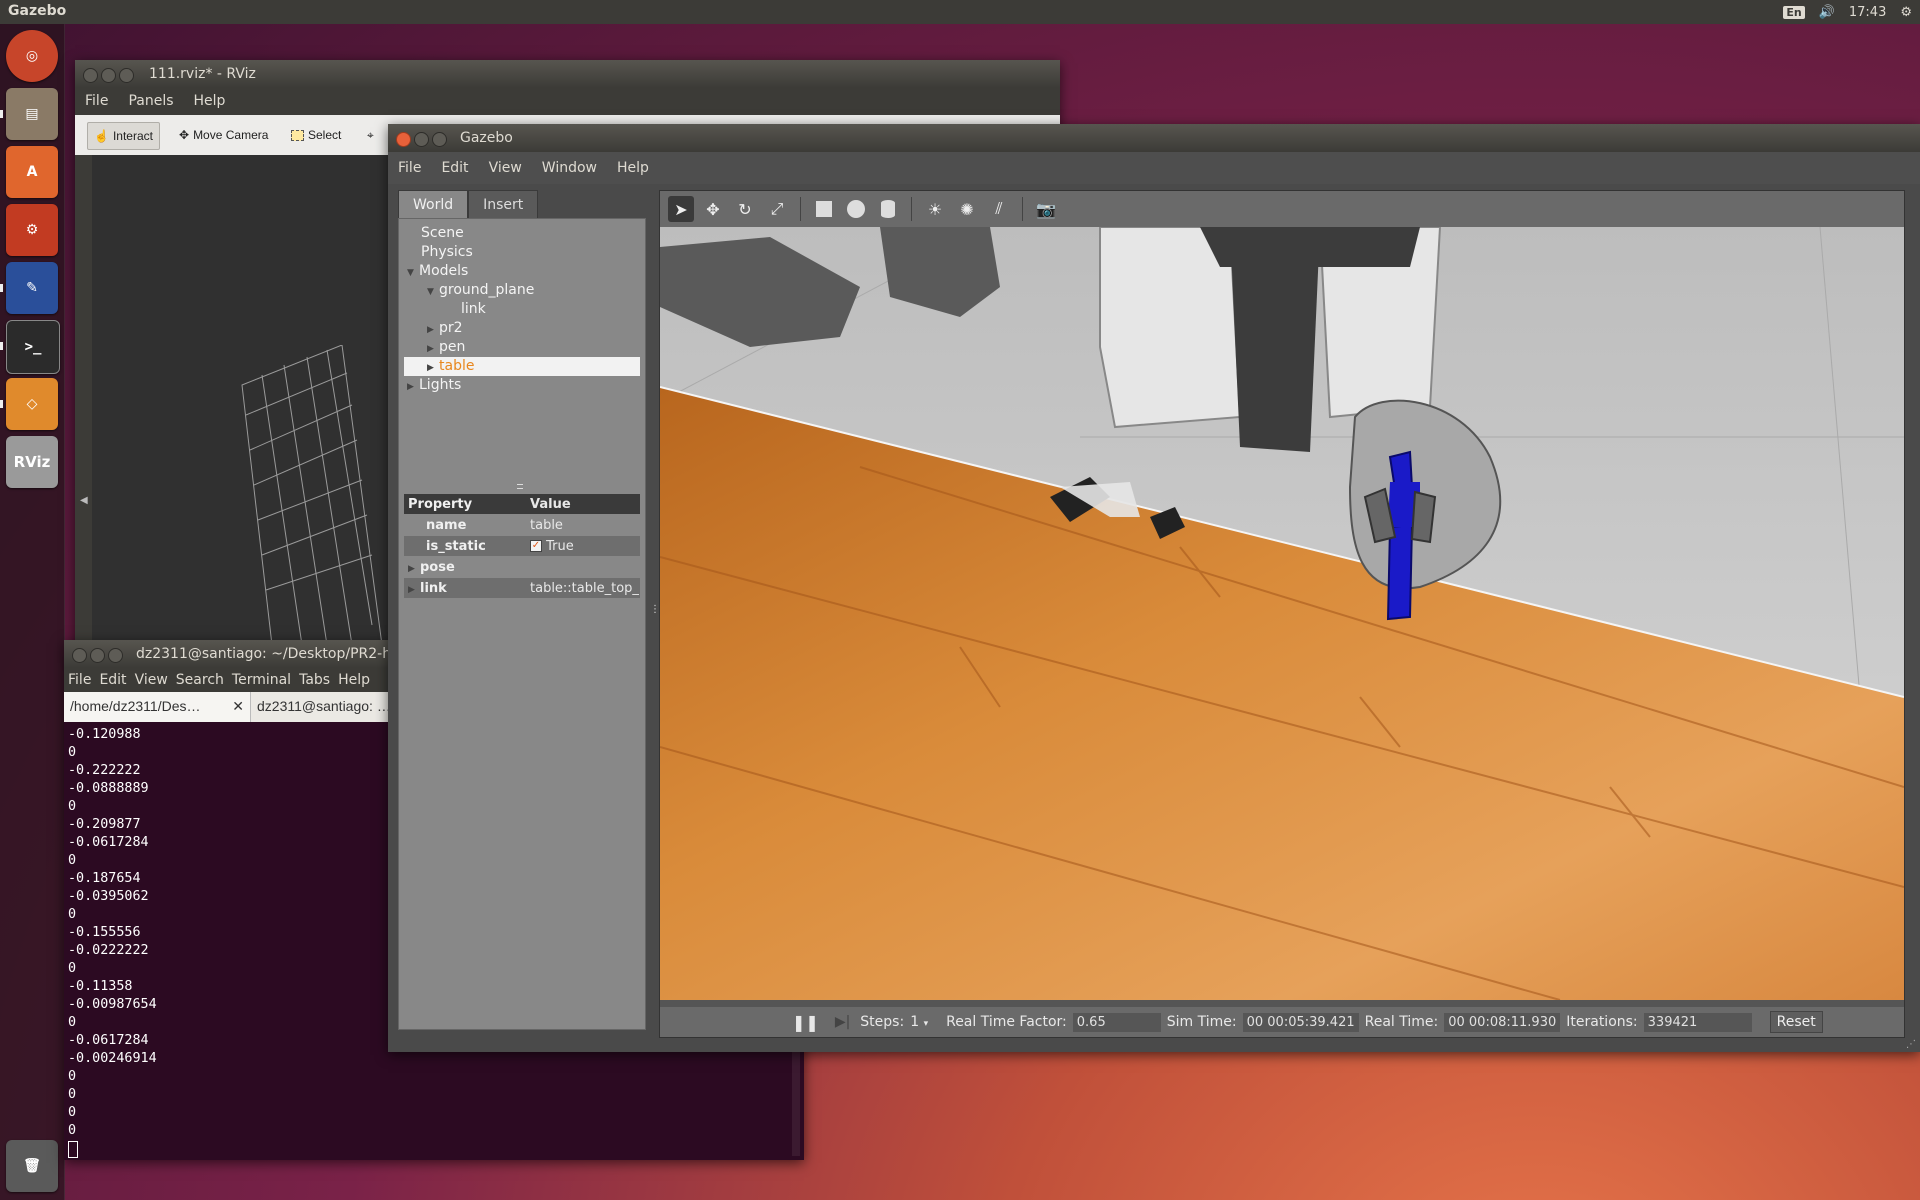  I want to click on move-camera-tool-button: ✥ Move Camera, so click(223, 135).